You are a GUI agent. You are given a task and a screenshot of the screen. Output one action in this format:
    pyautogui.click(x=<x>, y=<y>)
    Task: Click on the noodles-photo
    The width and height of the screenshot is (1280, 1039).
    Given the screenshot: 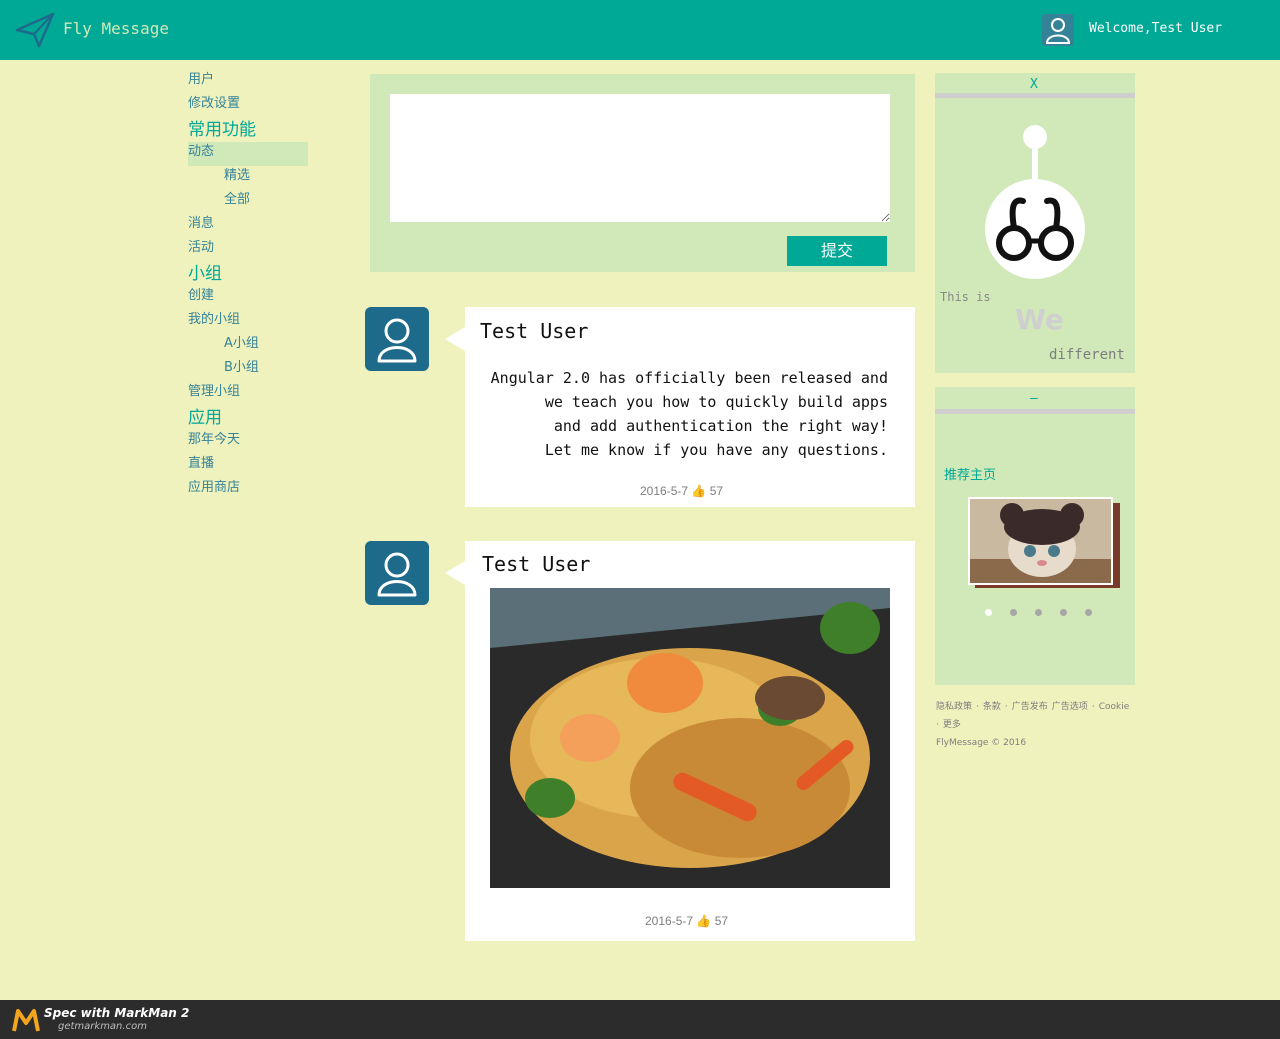 What is the action you would take?
    pyautogui.click(x=690, y=738)
    